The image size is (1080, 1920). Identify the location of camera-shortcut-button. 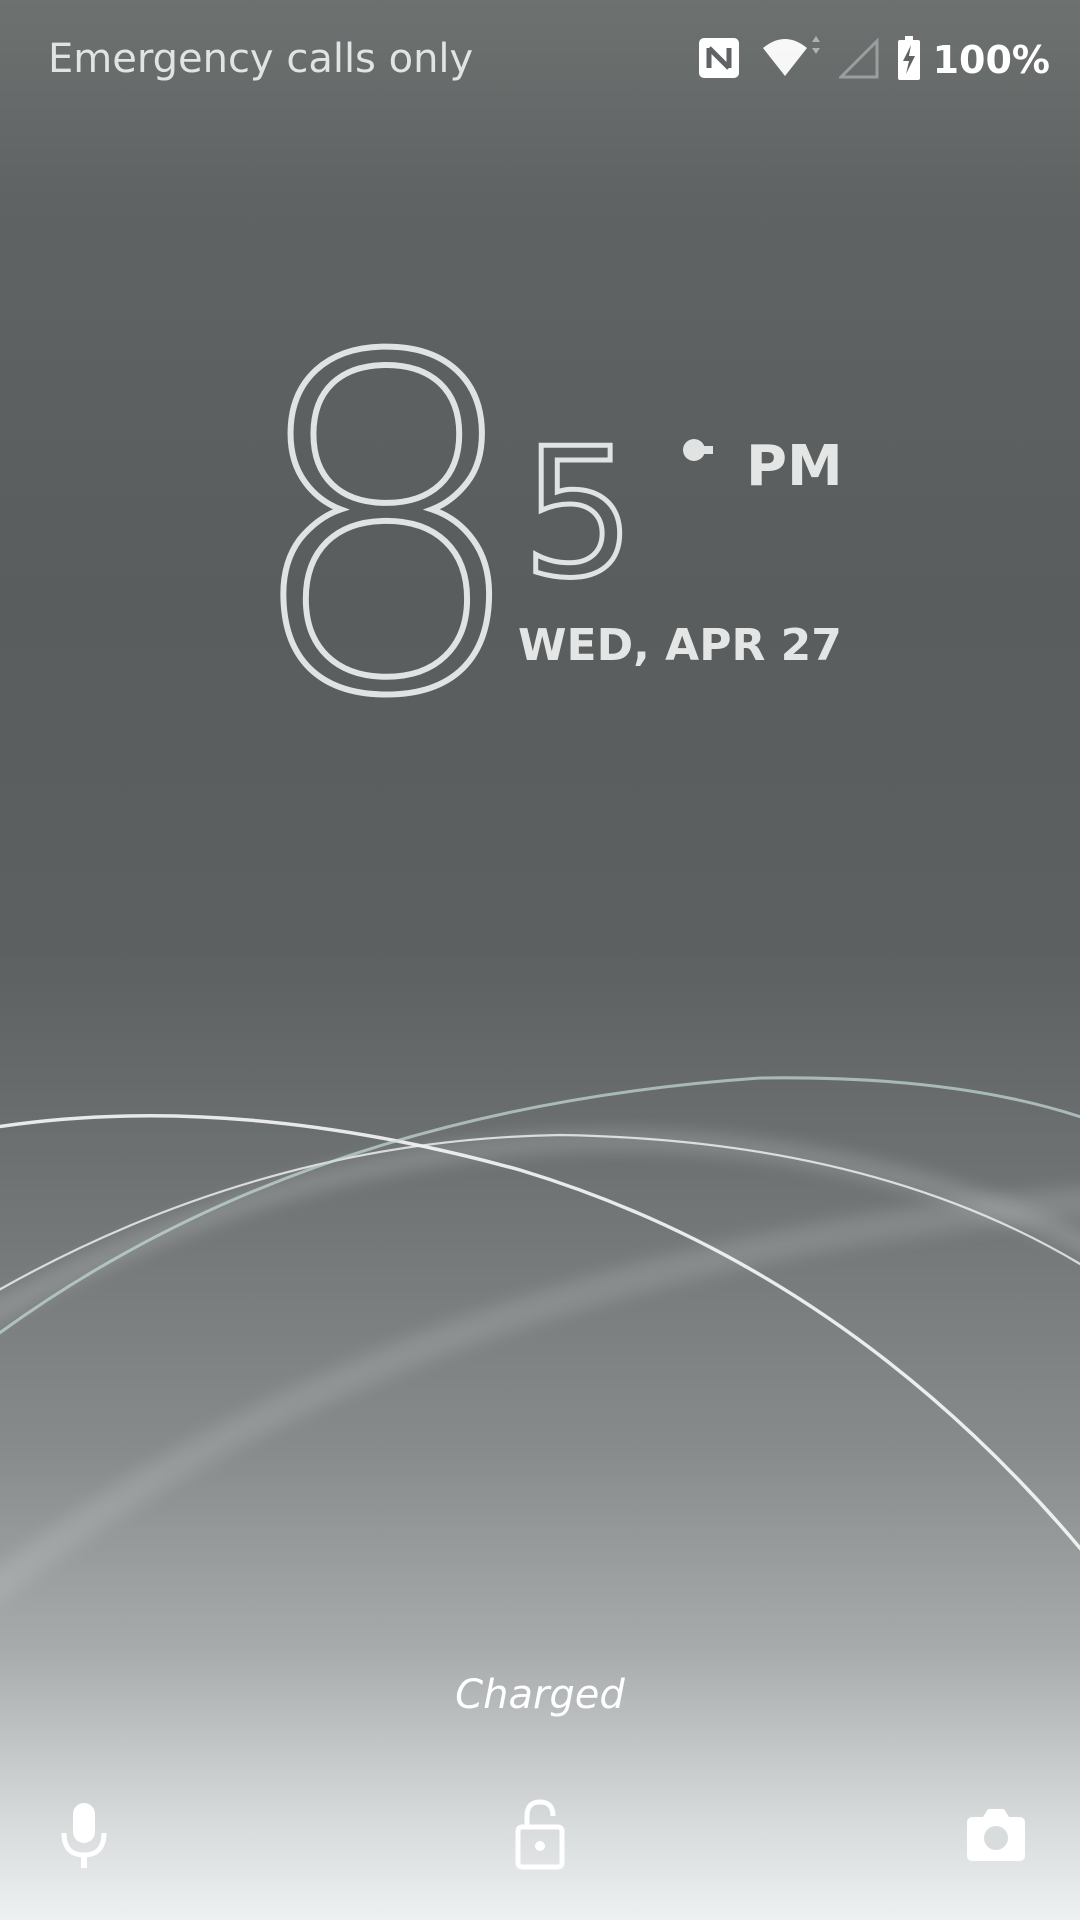
(996, 1835).